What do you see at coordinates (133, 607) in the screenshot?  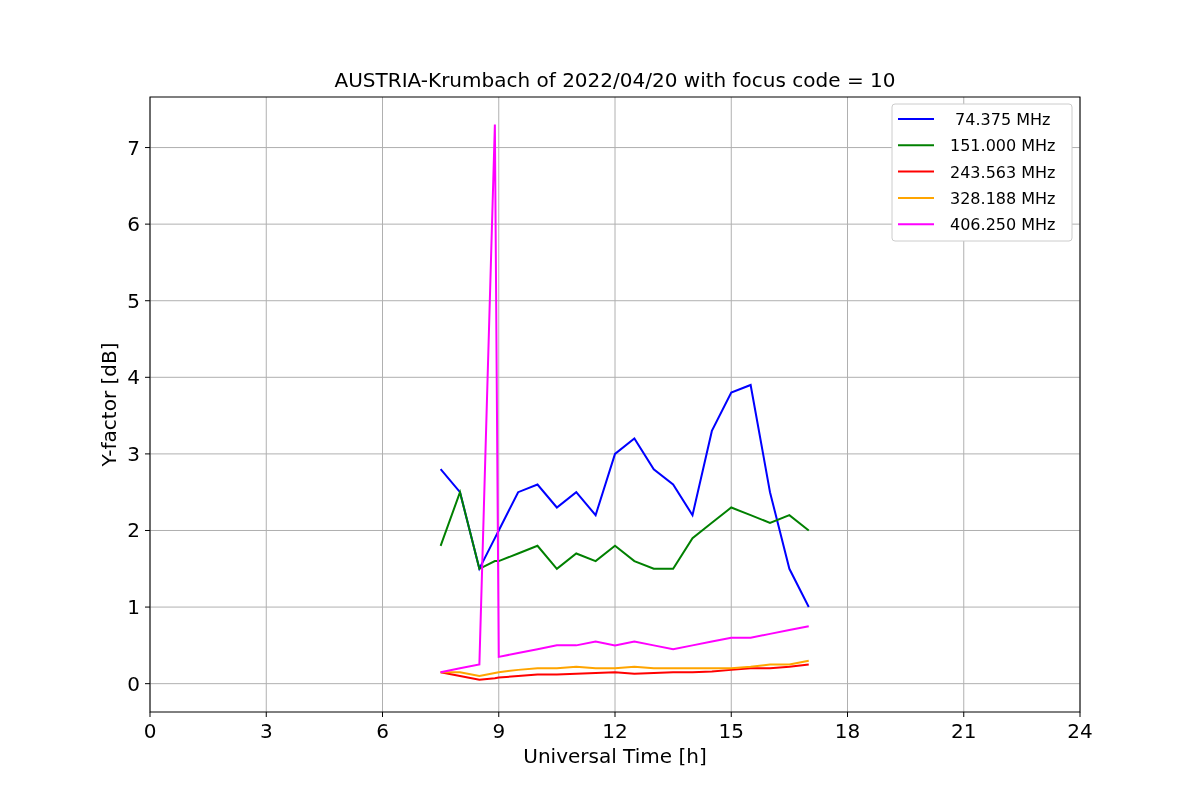 I see `y-tick-label: 1` at bounding box center [133, 607].